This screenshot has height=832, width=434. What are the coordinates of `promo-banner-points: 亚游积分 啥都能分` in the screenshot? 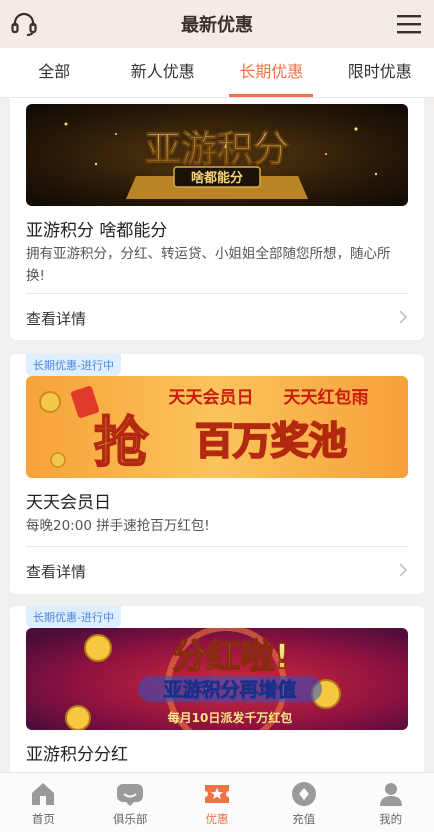 It's located at (217, 155).